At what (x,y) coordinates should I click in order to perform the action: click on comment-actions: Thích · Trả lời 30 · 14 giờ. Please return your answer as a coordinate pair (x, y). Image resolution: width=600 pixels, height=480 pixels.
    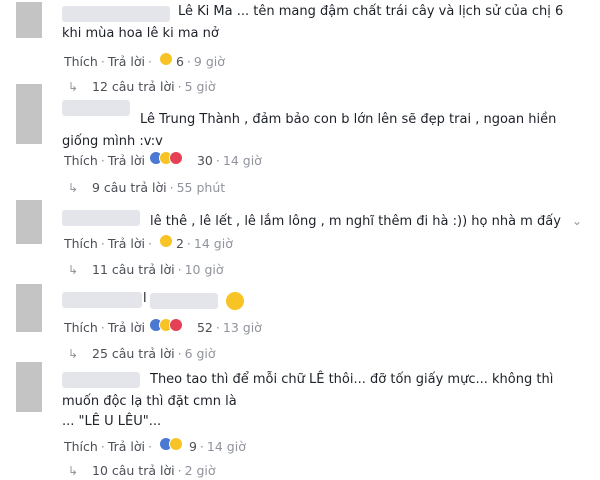
    Looking at the image, I should click on (163, 159).